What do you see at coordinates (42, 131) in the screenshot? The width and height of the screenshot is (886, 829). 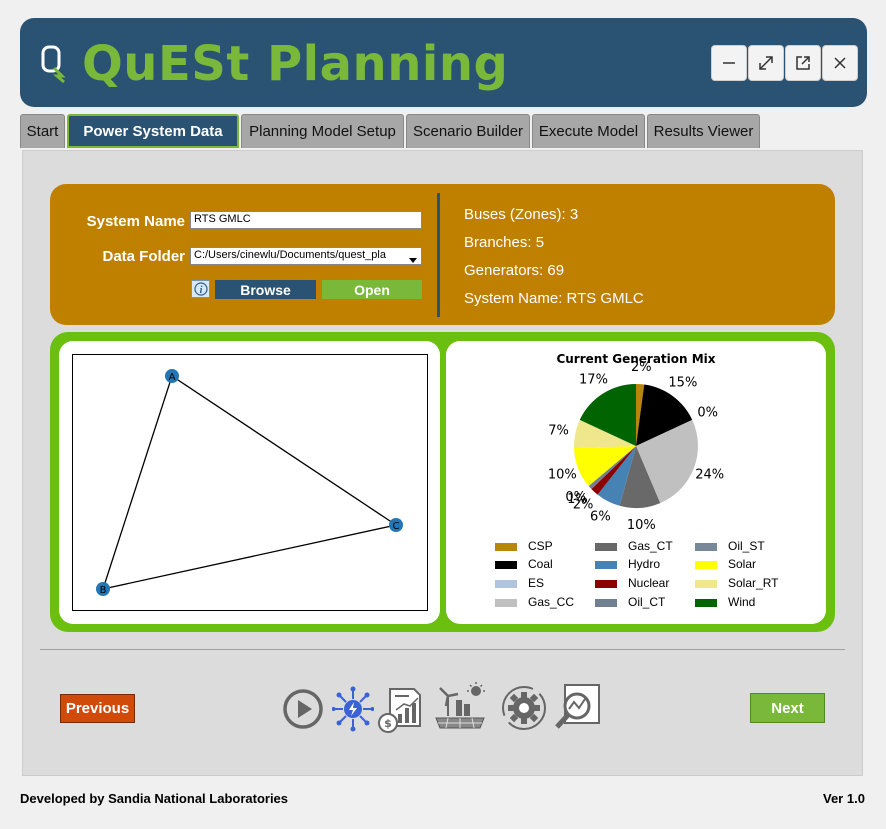 I see `tab-start: Start` at bounding box center [42, 131].